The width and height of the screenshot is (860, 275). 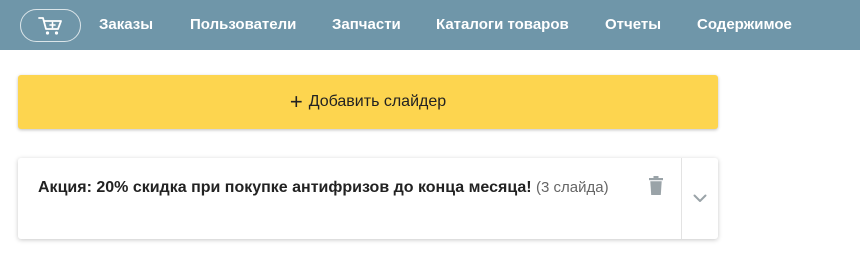 What do you see at coordinates (377, 101) in the screenshot?
I see `add-slider-label: Добавить слайдер` at bounding box center [377, 101].